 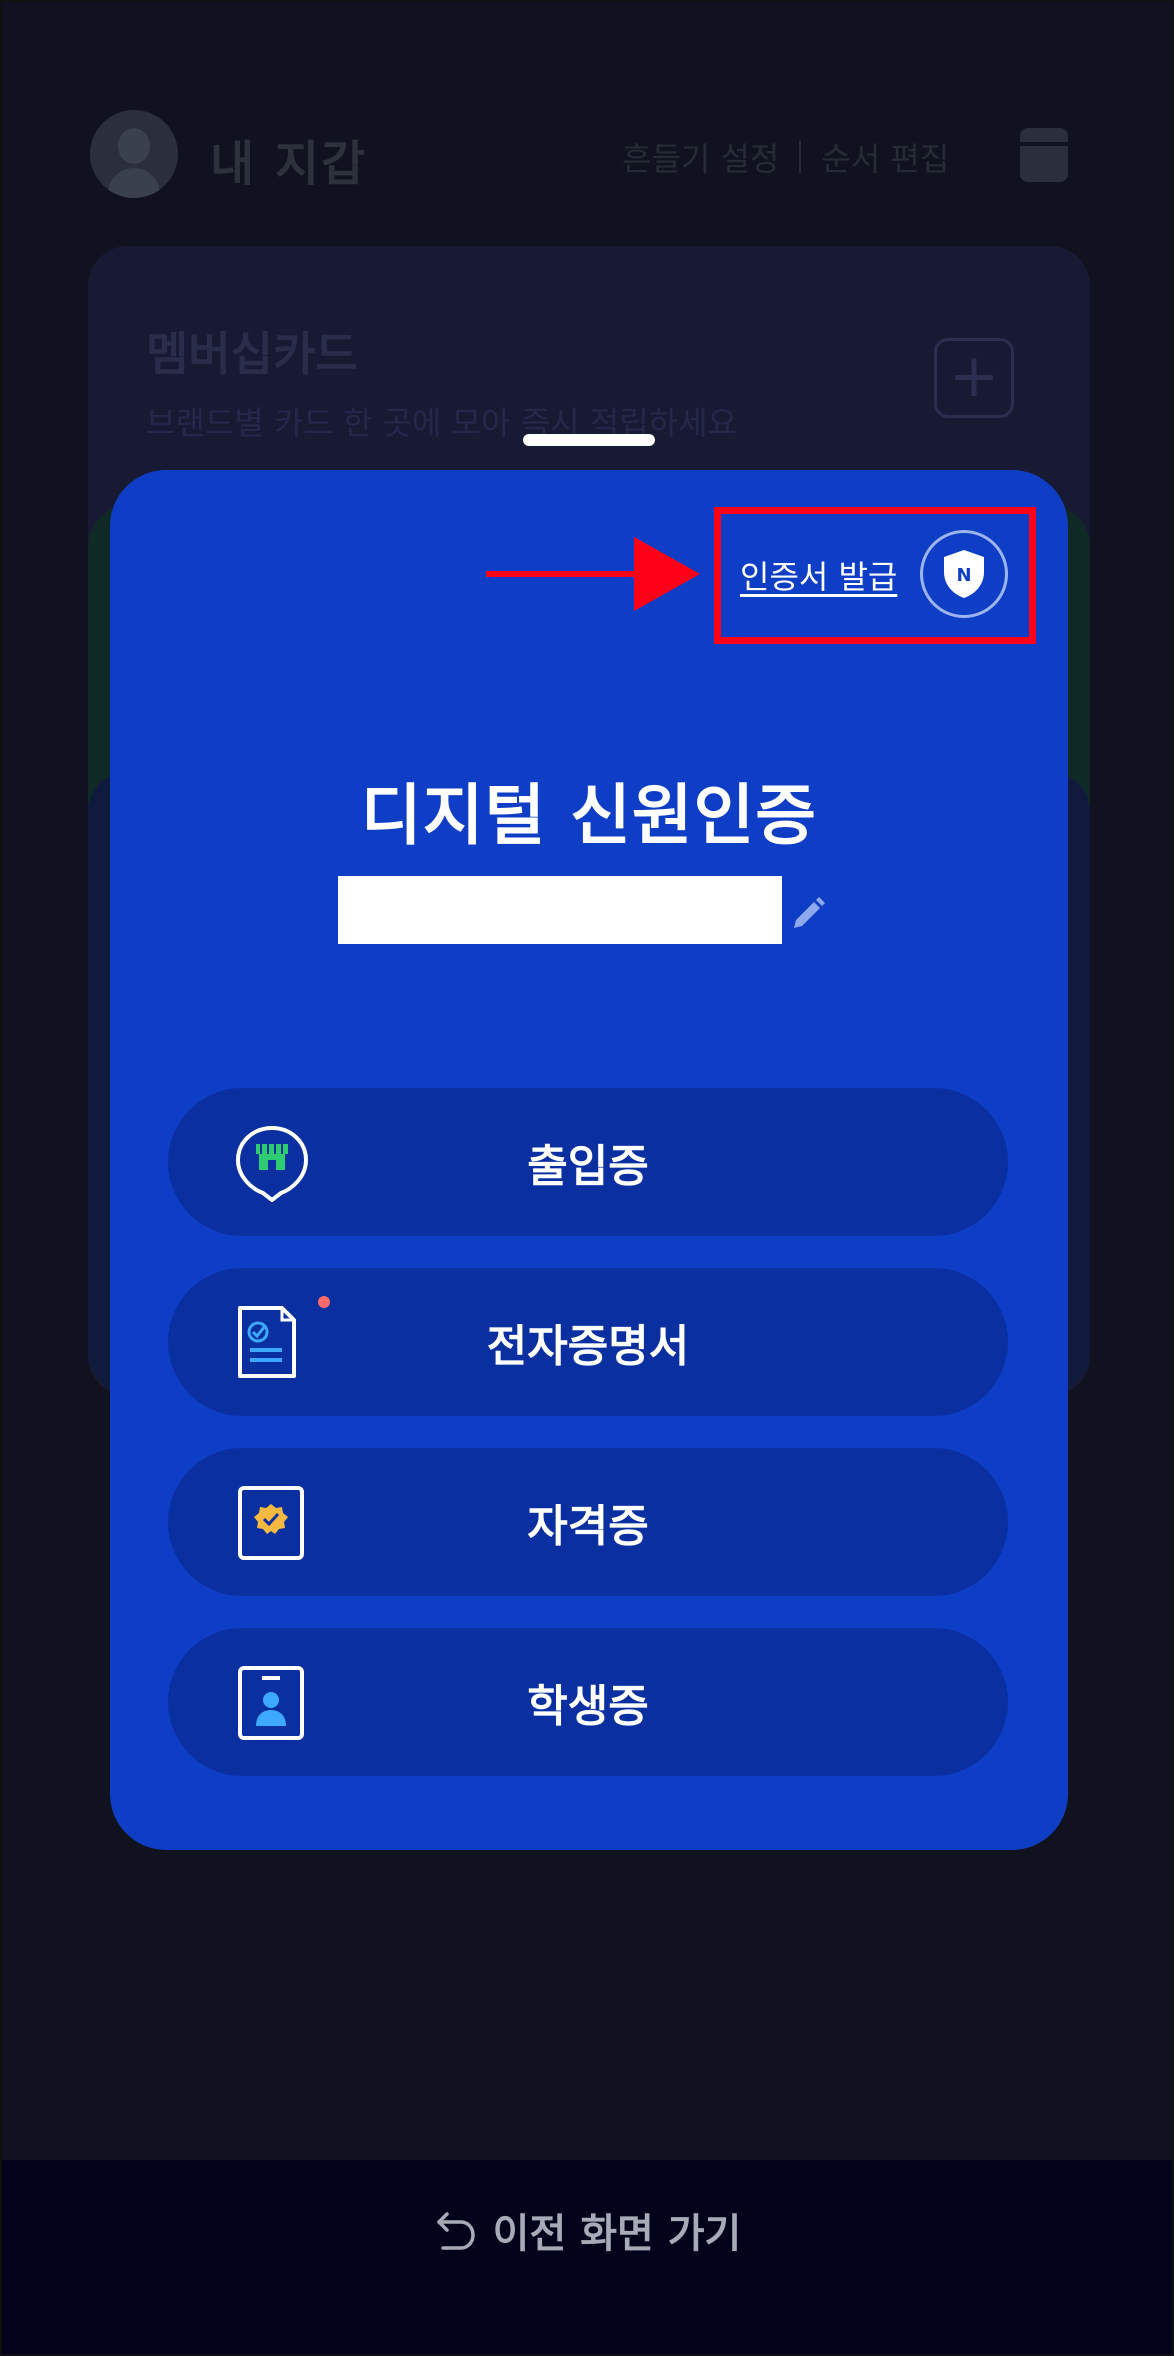 What do you see at coordinates (808, 914) in the screenshot?
I see `pencil-icon` at bounding box center [808, 914].